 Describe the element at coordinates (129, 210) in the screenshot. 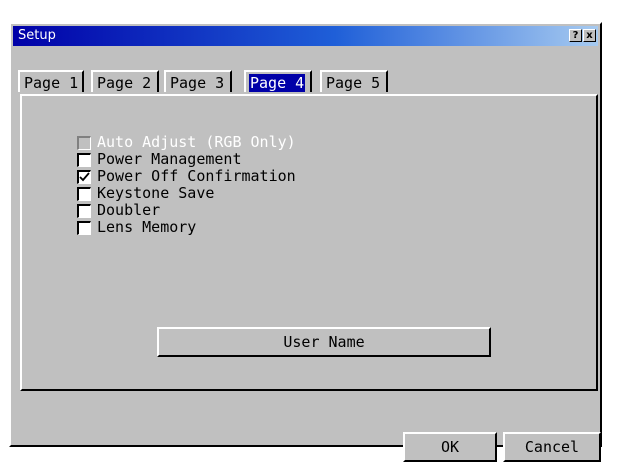

I see `doubler-label: Doubler` at that location.